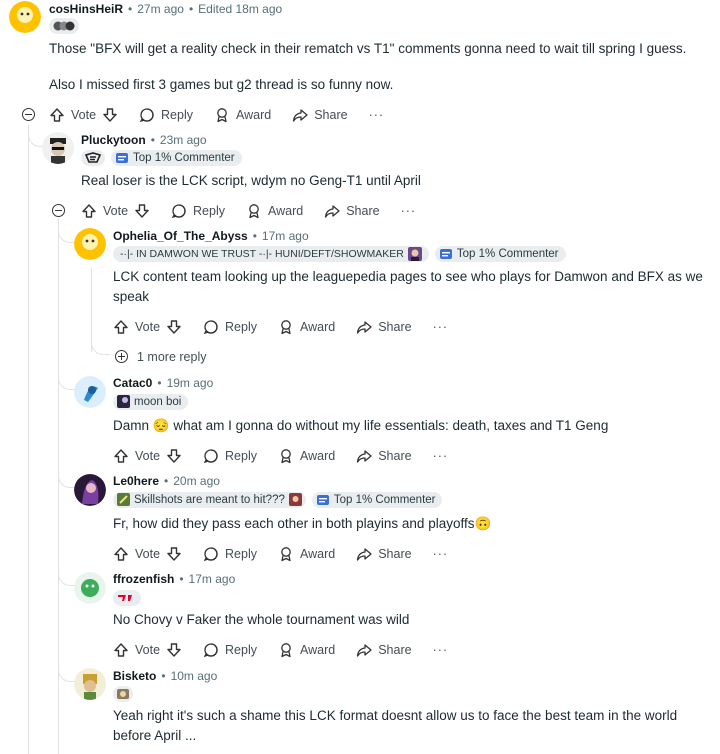 This screenshot has width=720, height=754. I want to click on more-replies-link: 1 more reply, so click(171, 357).